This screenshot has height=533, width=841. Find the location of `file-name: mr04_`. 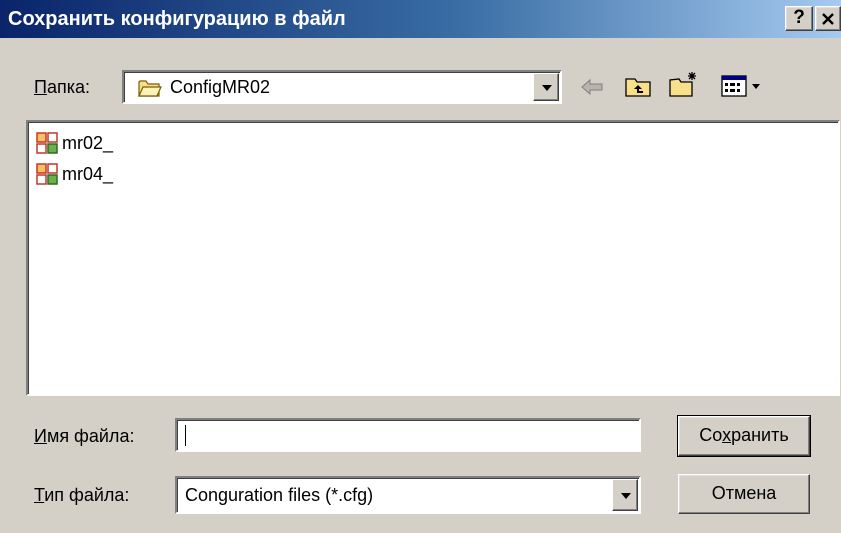

file-name: mr04_ is located at coordinates (88, 173).